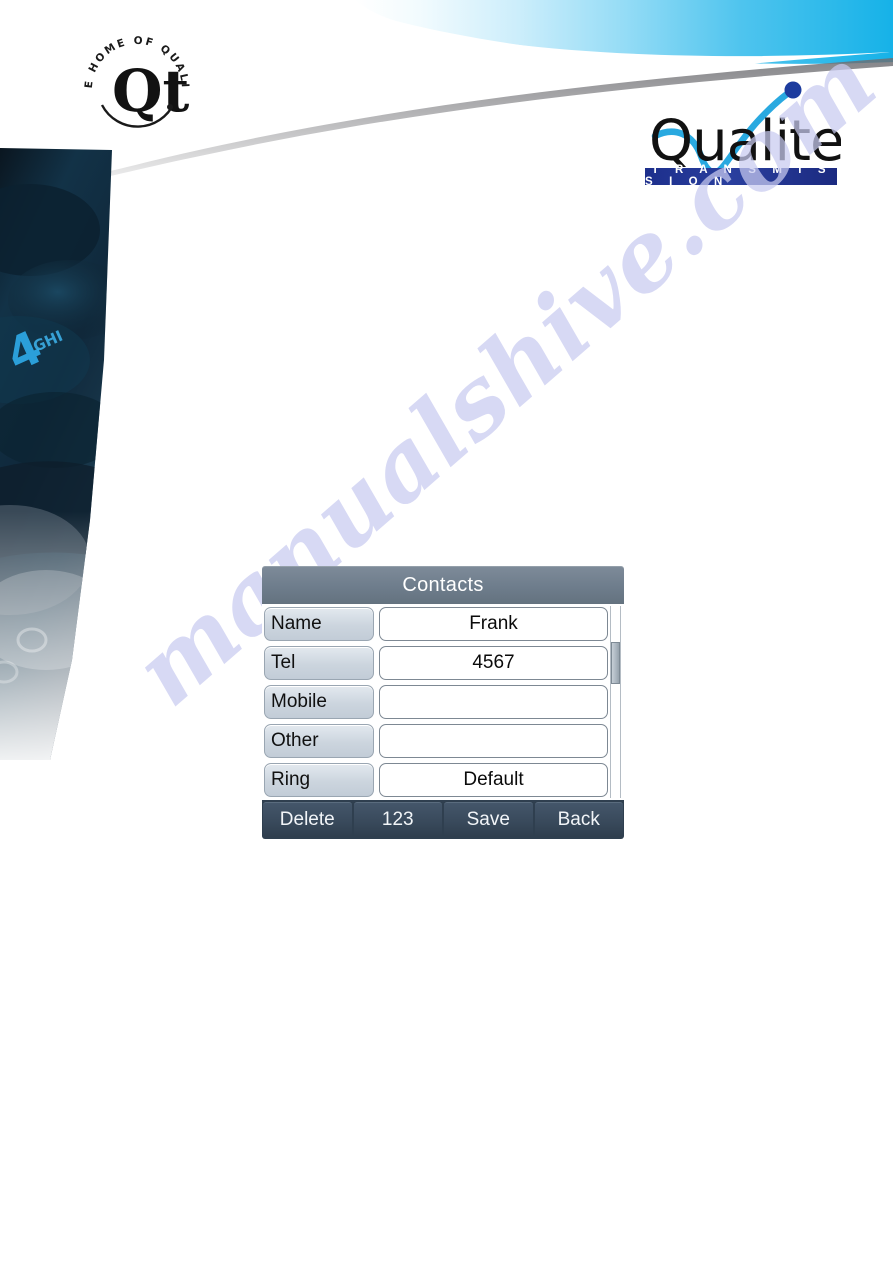 The width and height of the screenshot is (893, 1263). Describe the element at coordinates (493, 779) in the screenshot. I see `field-value-ring: Default` at that location.